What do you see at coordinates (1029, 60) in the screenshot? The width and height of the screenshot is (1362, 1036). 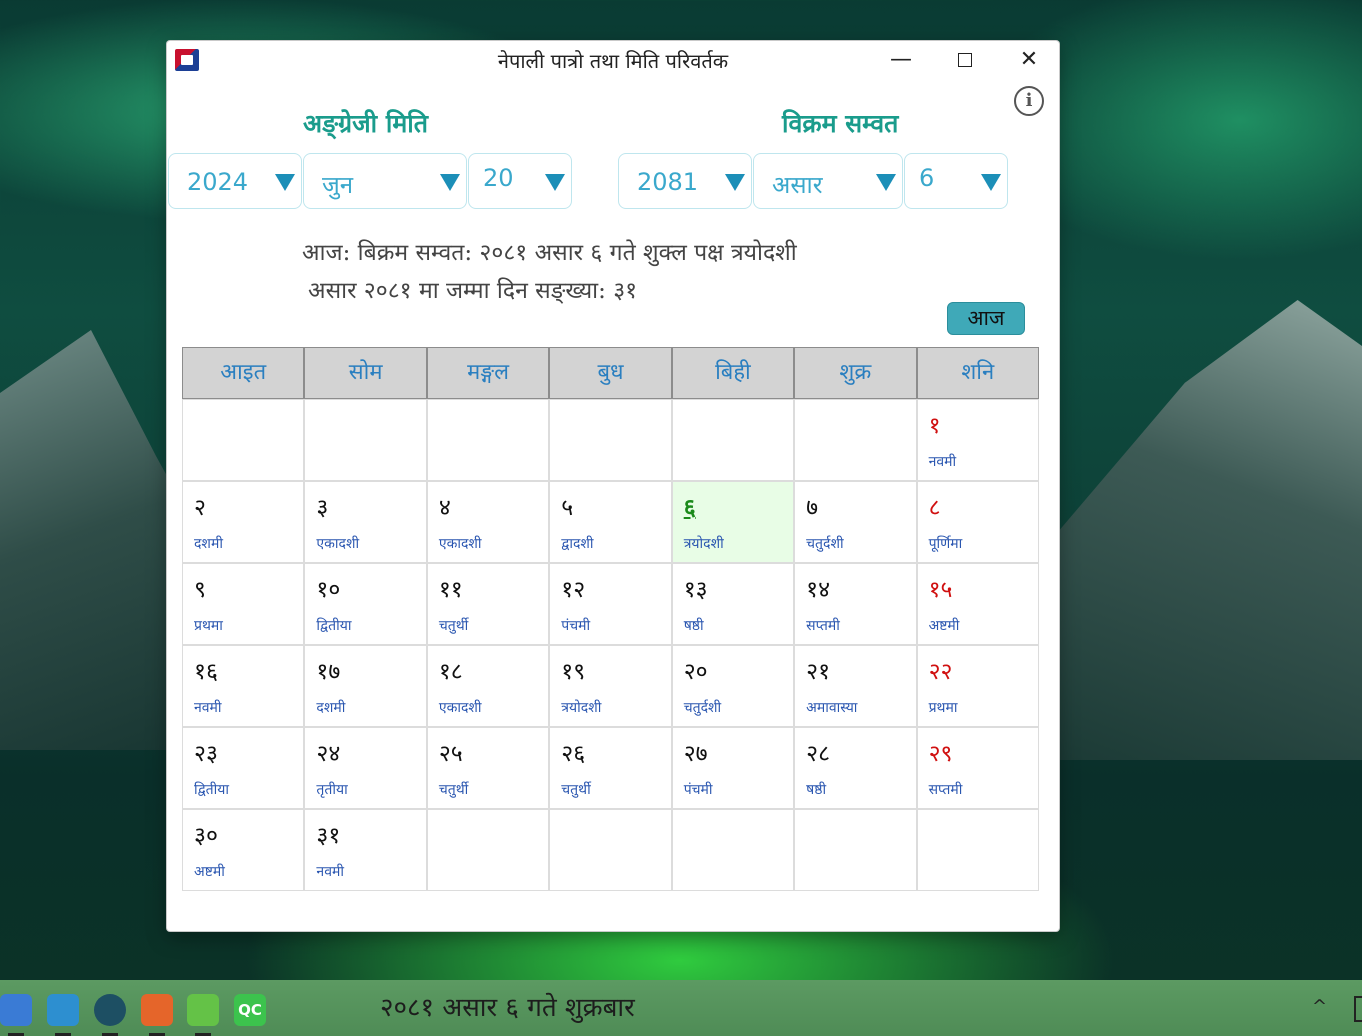 I see `close-button: ✕` at bounding box center [1029, 60].